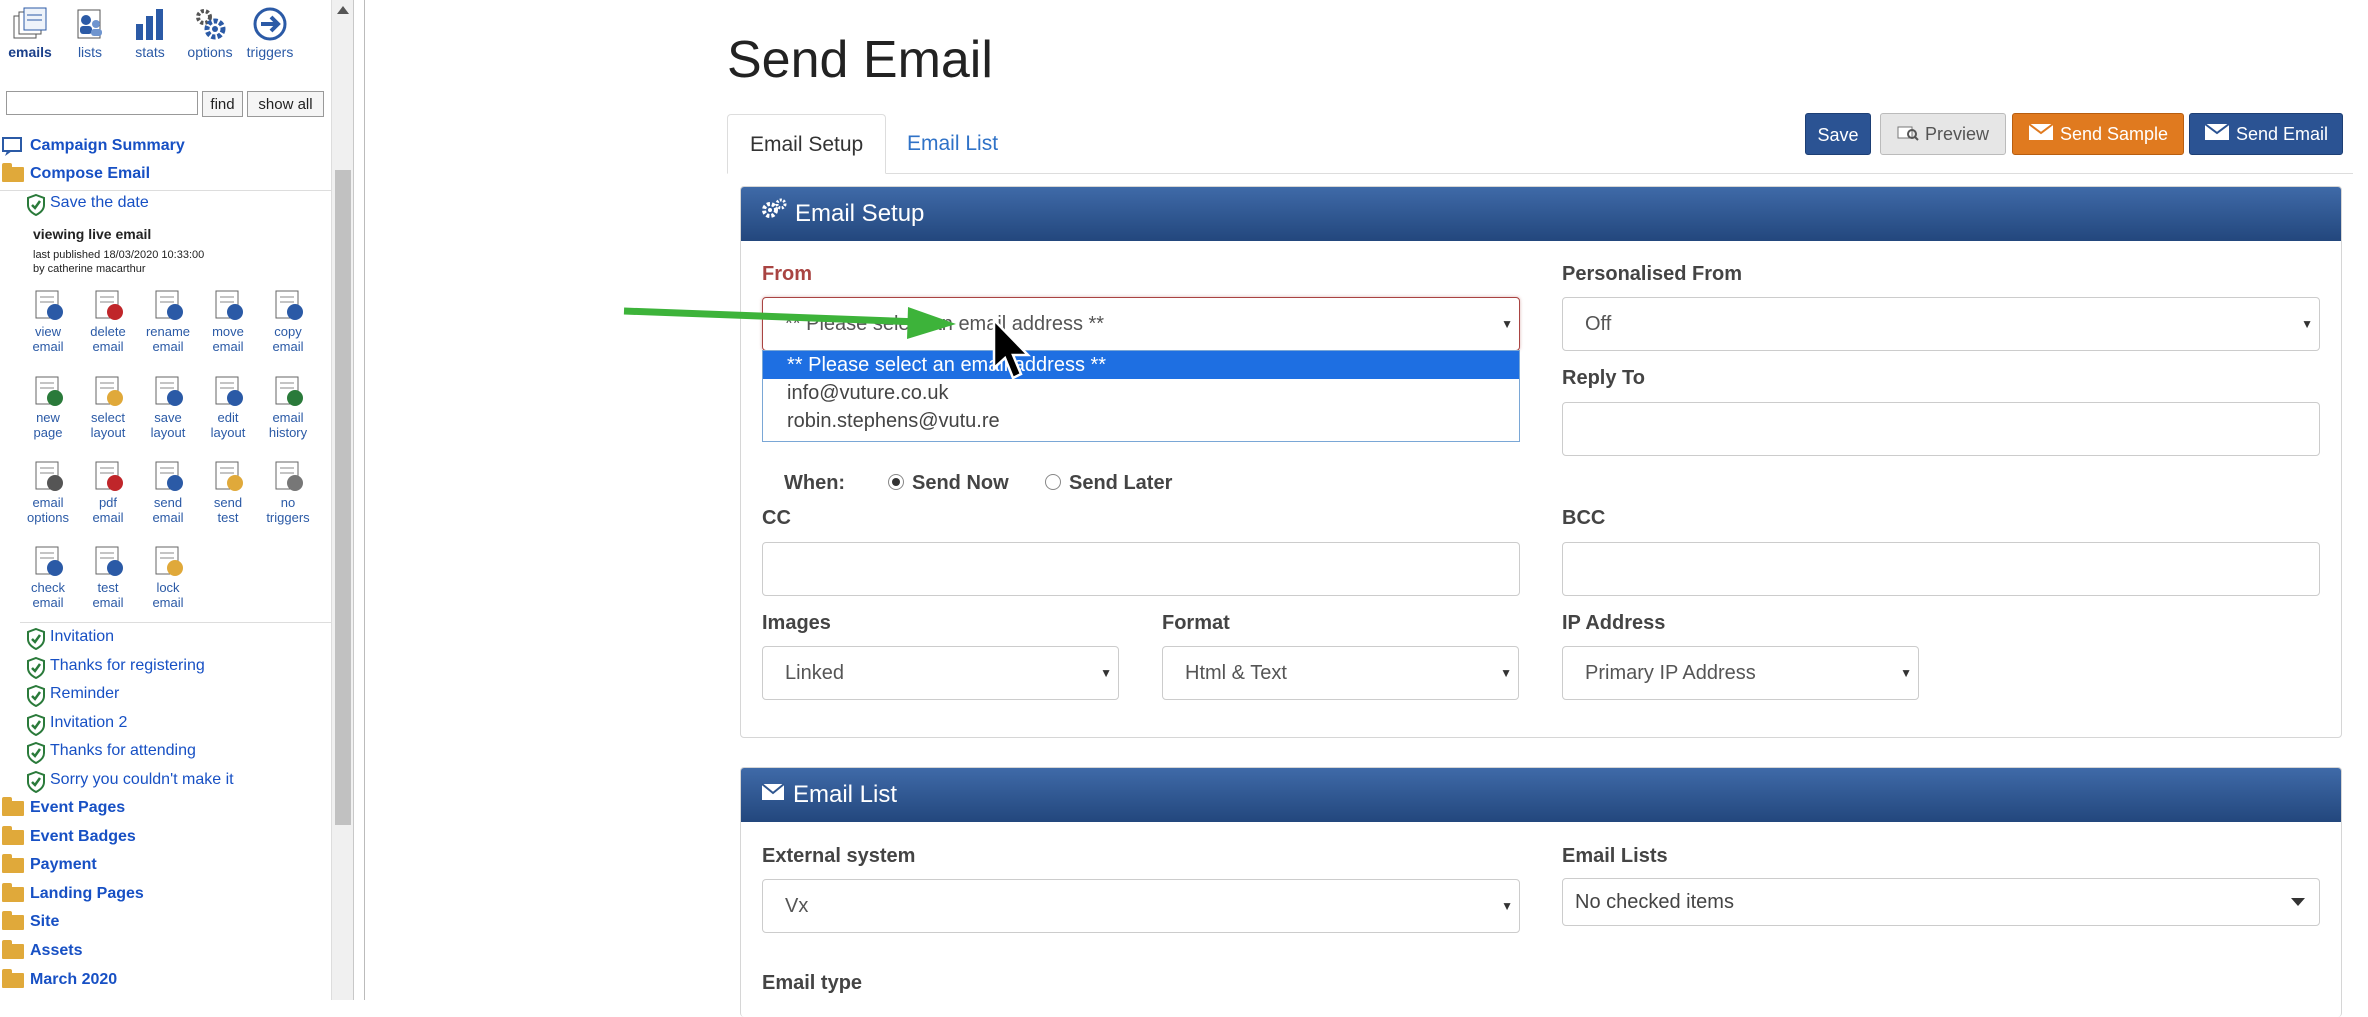 This screenshot has height=1017, width=2368. Describe the element at coordinates (948, 483) in the screenshot. I see `send-now-radio: Send Now` at that location.